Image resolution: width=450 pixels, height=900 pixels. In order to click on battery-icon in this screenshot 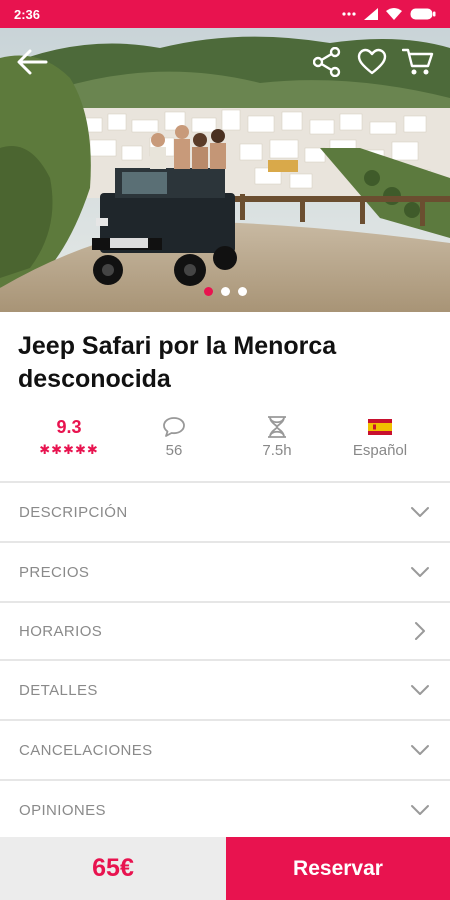, I will do `click(423, 14)`.